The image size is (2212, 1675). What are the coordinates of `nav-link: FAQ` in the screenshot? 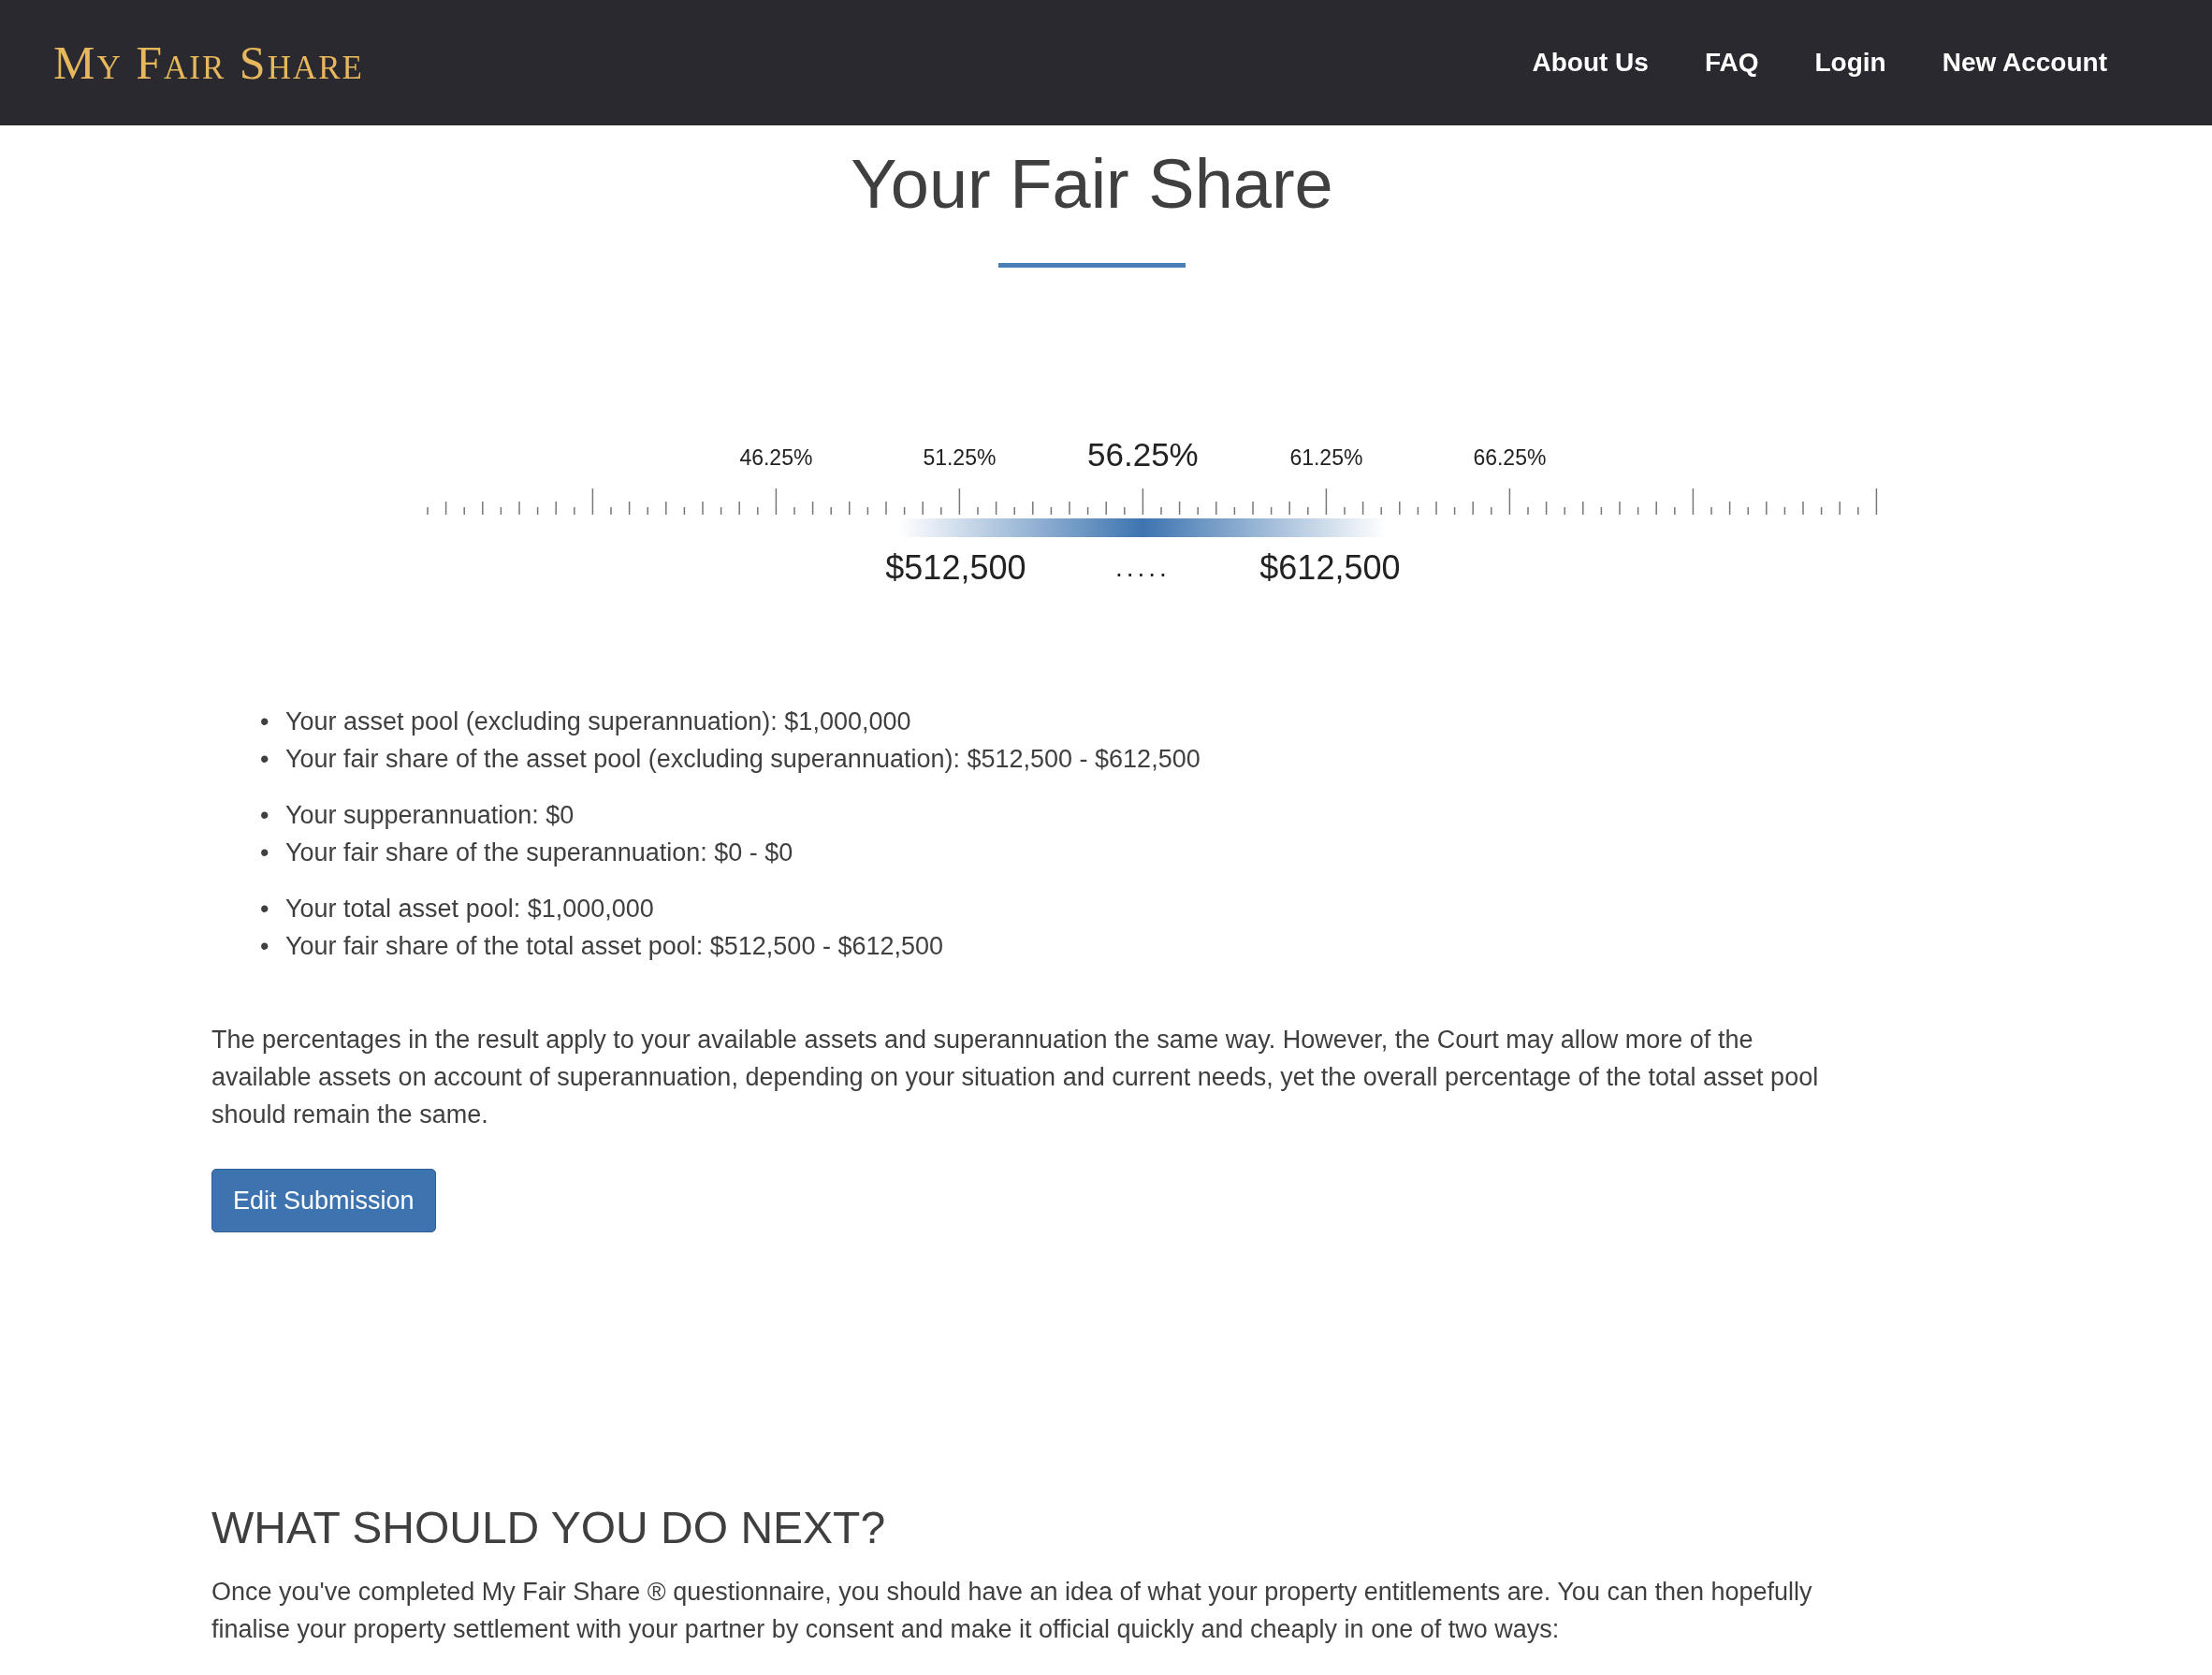 It's located at (1731, 63).